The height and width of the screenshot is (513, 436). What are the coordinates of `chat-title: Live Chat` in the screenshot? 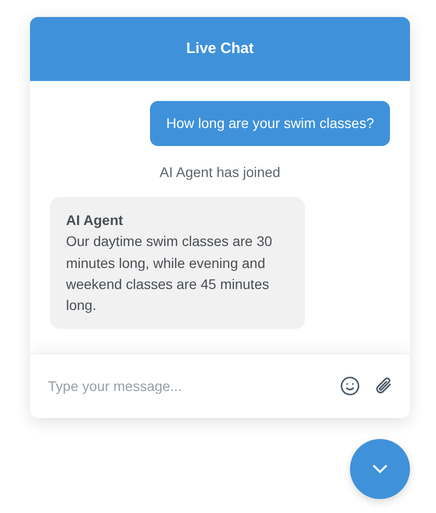 It's located at (220, 48).